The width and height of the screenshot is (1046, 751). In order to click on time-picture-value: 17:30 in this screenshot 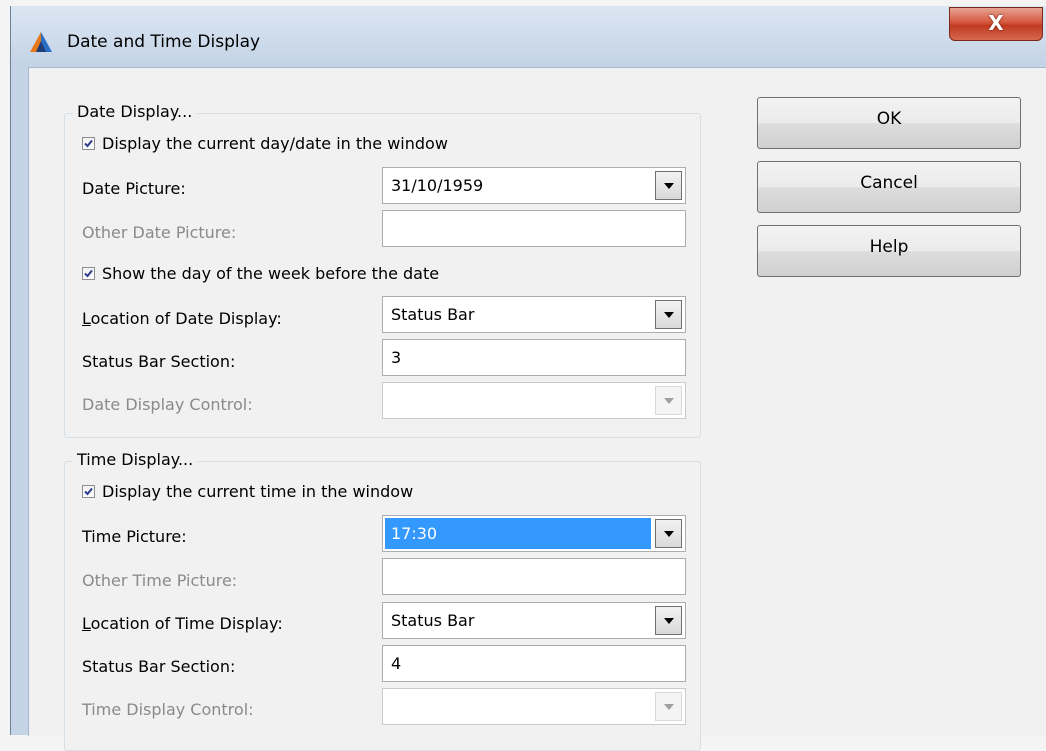, I will do `click(414, 533)`.